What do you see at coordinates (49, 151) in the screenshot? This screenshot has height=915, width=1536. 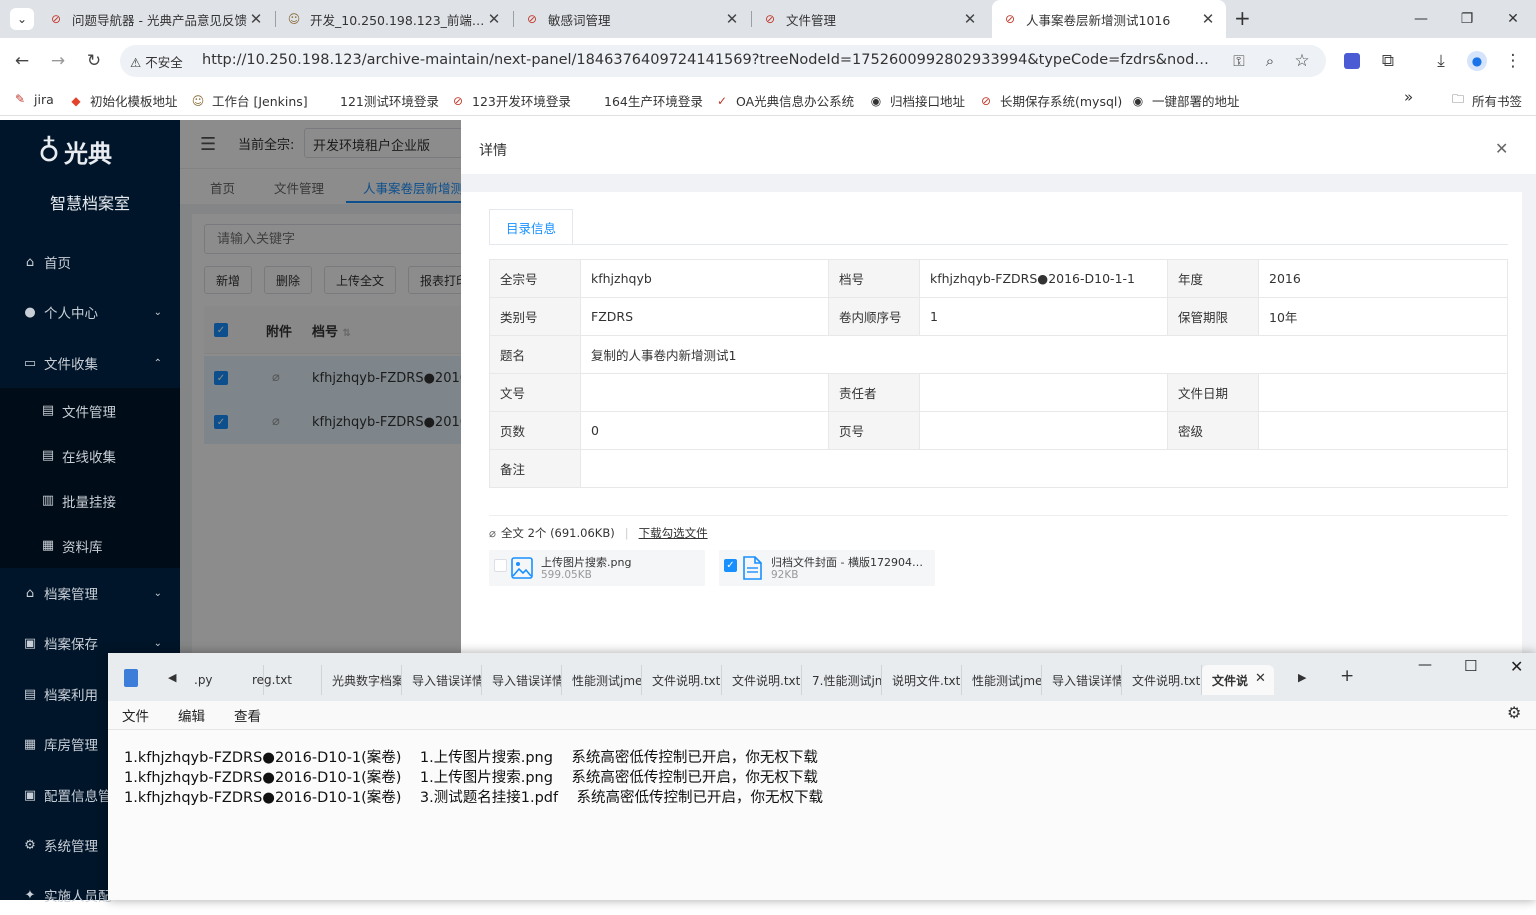 I see `logo-icon: ♁` at bounding box center [49, 151].